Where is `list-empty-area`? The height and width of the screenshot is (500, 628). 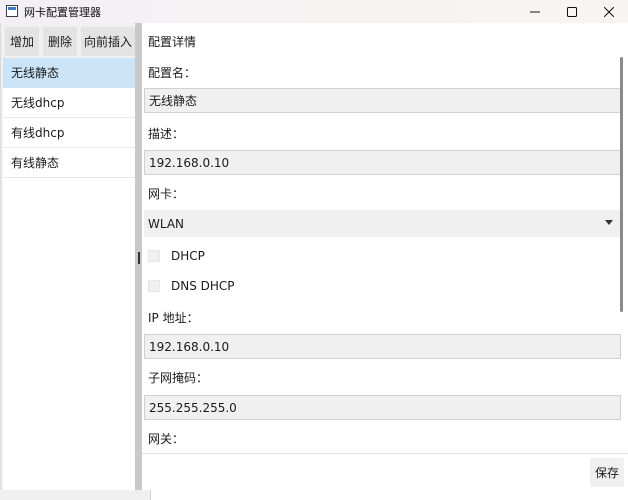 list-empty-area is located at coordinates (69, 334).